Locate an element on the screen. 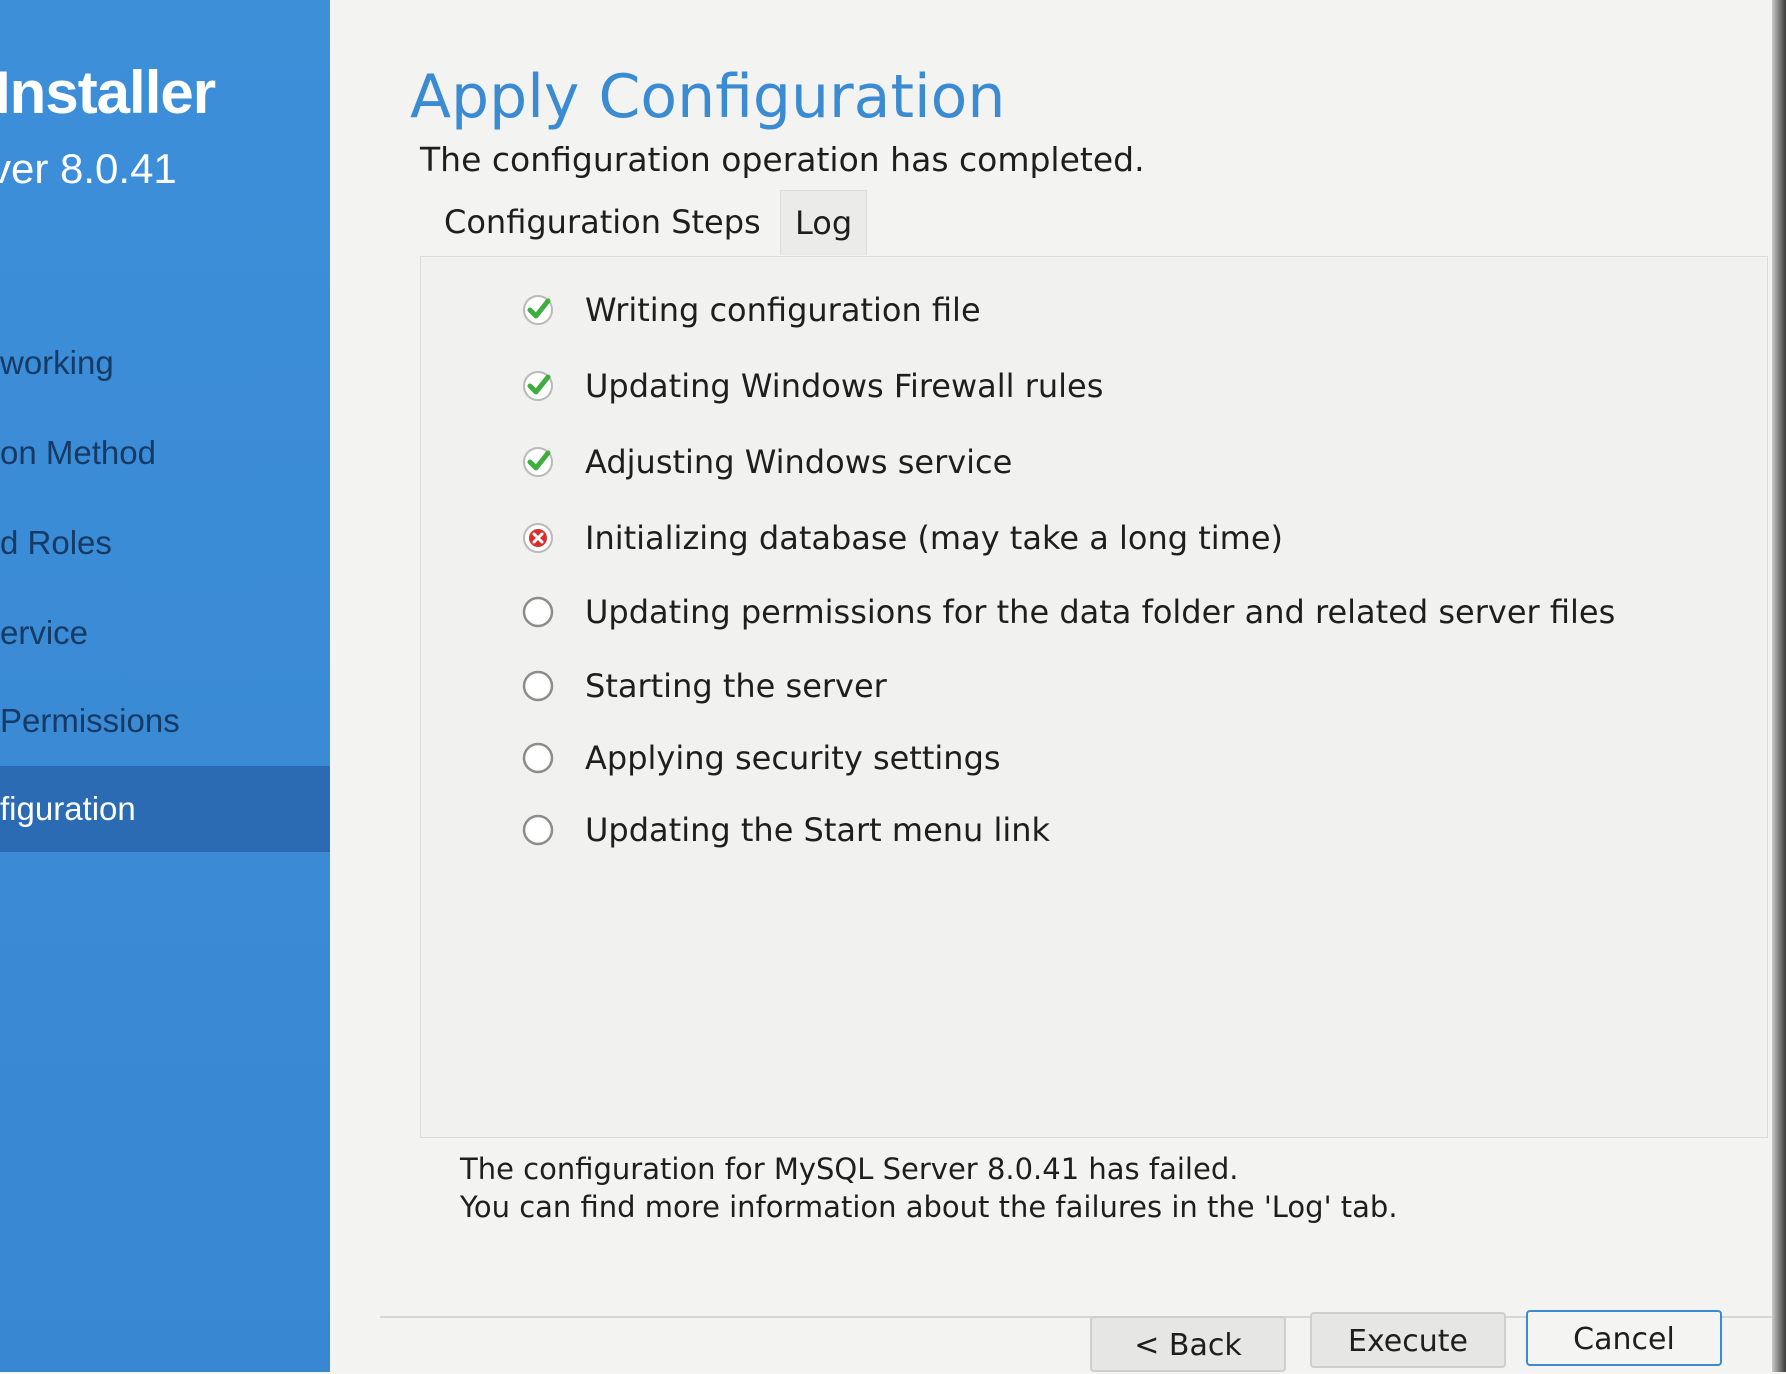  sidebar-item-accounts-and-roles: d Roles is located at coordinates (165, 543).